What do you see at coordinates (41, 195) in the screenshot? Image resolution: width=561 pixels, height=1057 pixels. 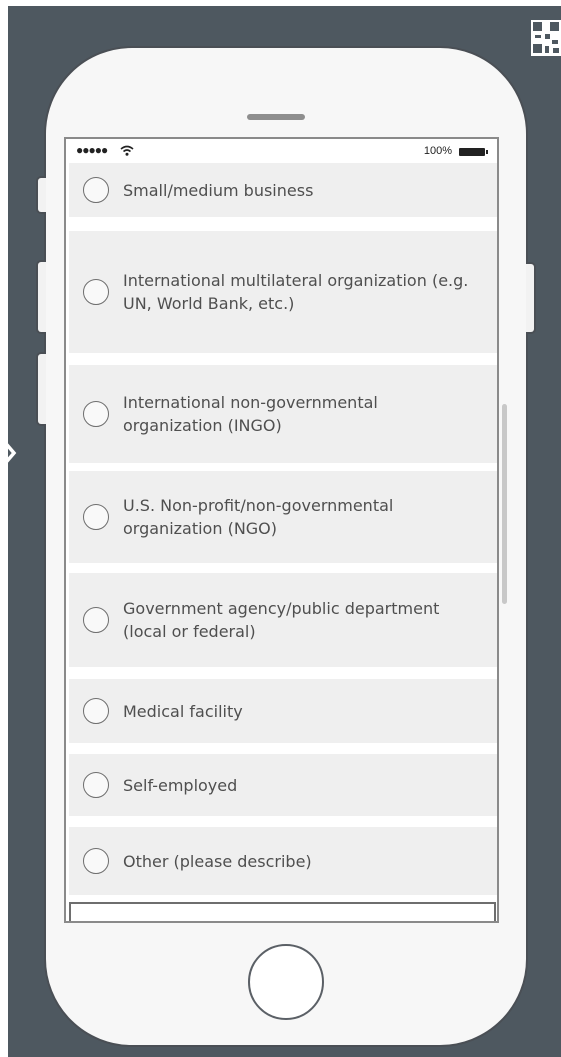 I see `phone-side-button` at bounding box center [41, 195].